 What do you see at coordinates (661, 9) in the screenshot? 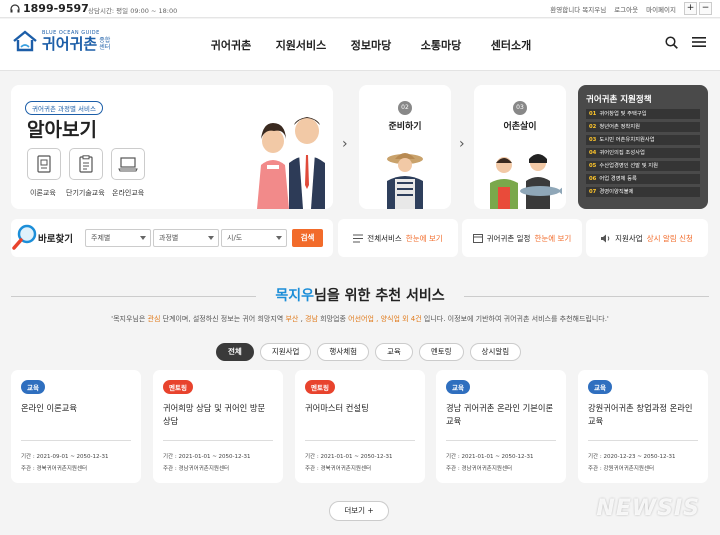
I see `mypage-link: 마이페이지` at bounding box center [661, 9].